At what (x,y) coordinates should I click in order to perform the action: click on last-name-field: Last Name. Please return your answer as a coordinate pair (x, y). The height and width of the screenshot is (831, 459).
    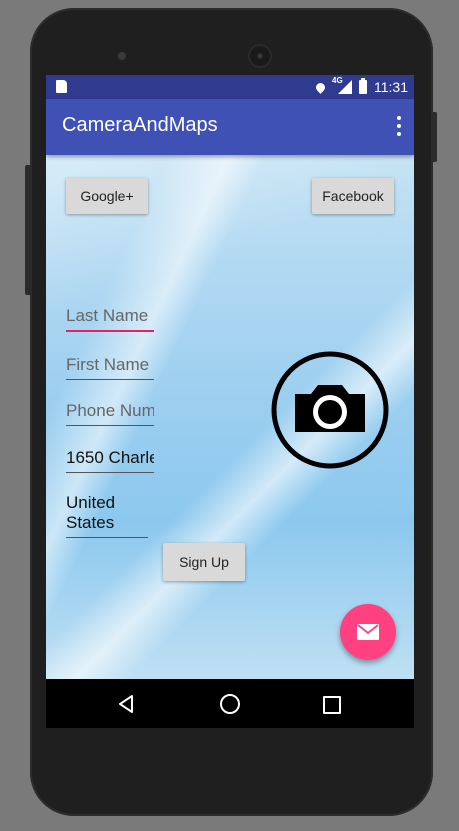
    Looking at the image, I should click on (110, 319).